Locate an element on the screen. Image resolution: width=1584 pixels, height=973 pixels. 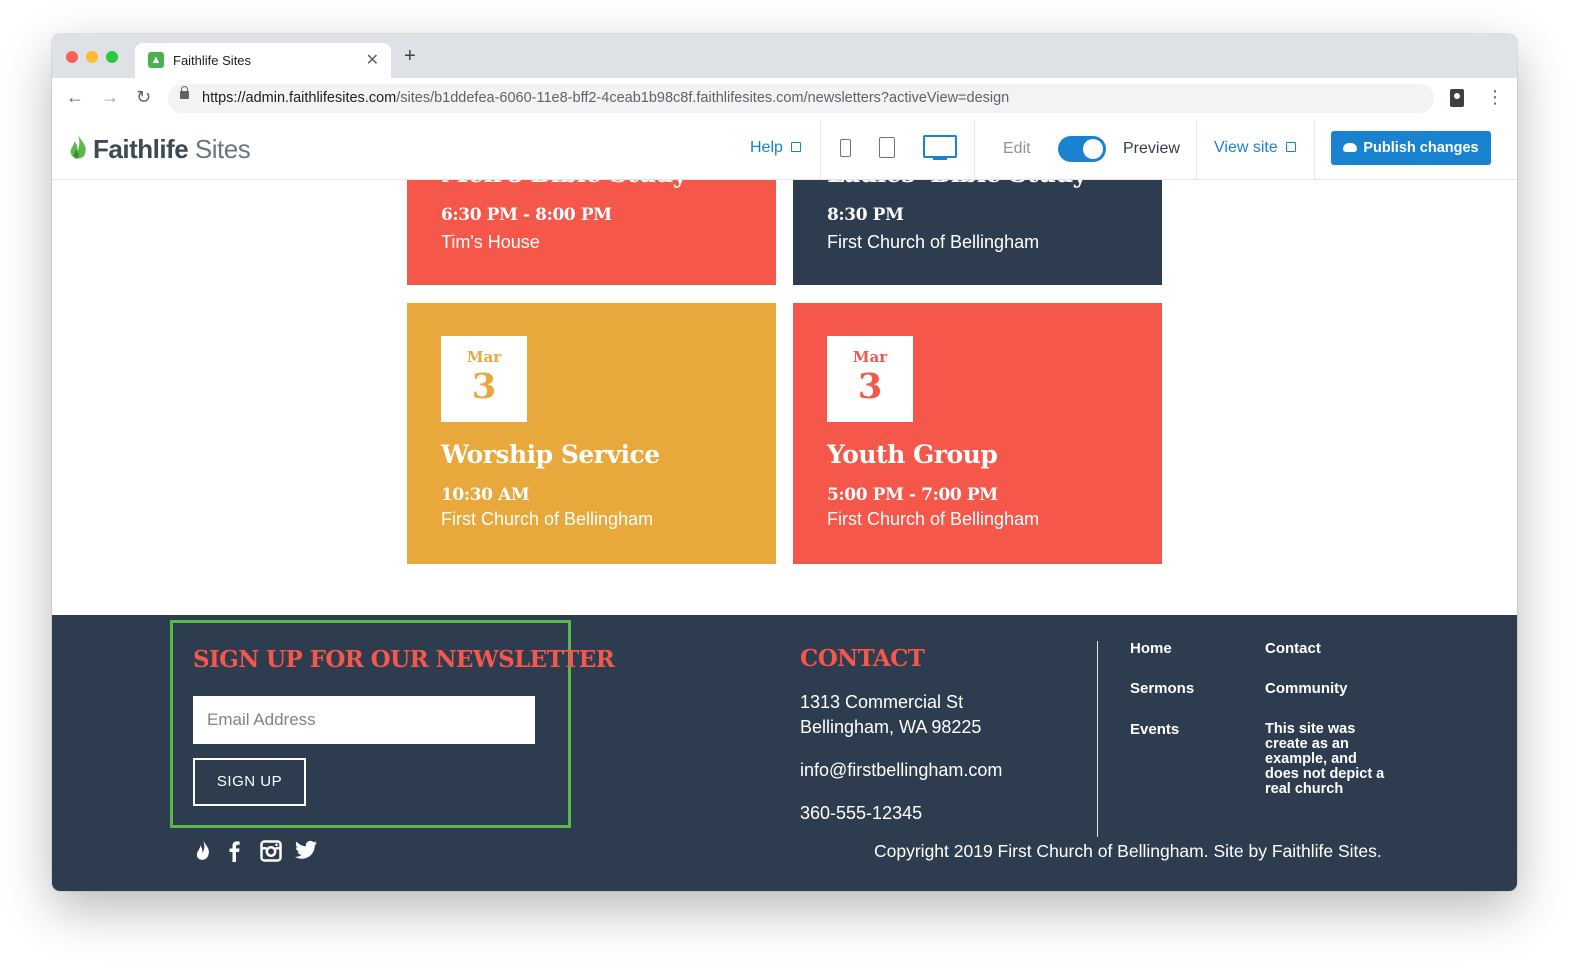
address-line-2: Bellingham, WA 98225 is located at coordinates (891, 727).